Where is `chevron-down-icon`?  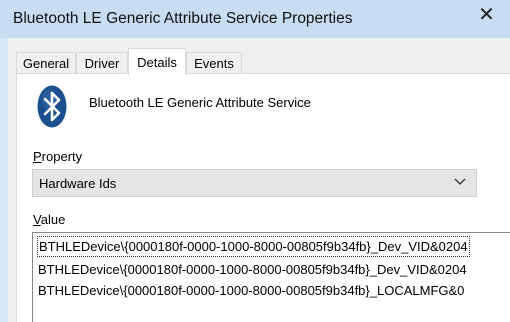 chevron-down-icon is located at coordinates (460, 181).